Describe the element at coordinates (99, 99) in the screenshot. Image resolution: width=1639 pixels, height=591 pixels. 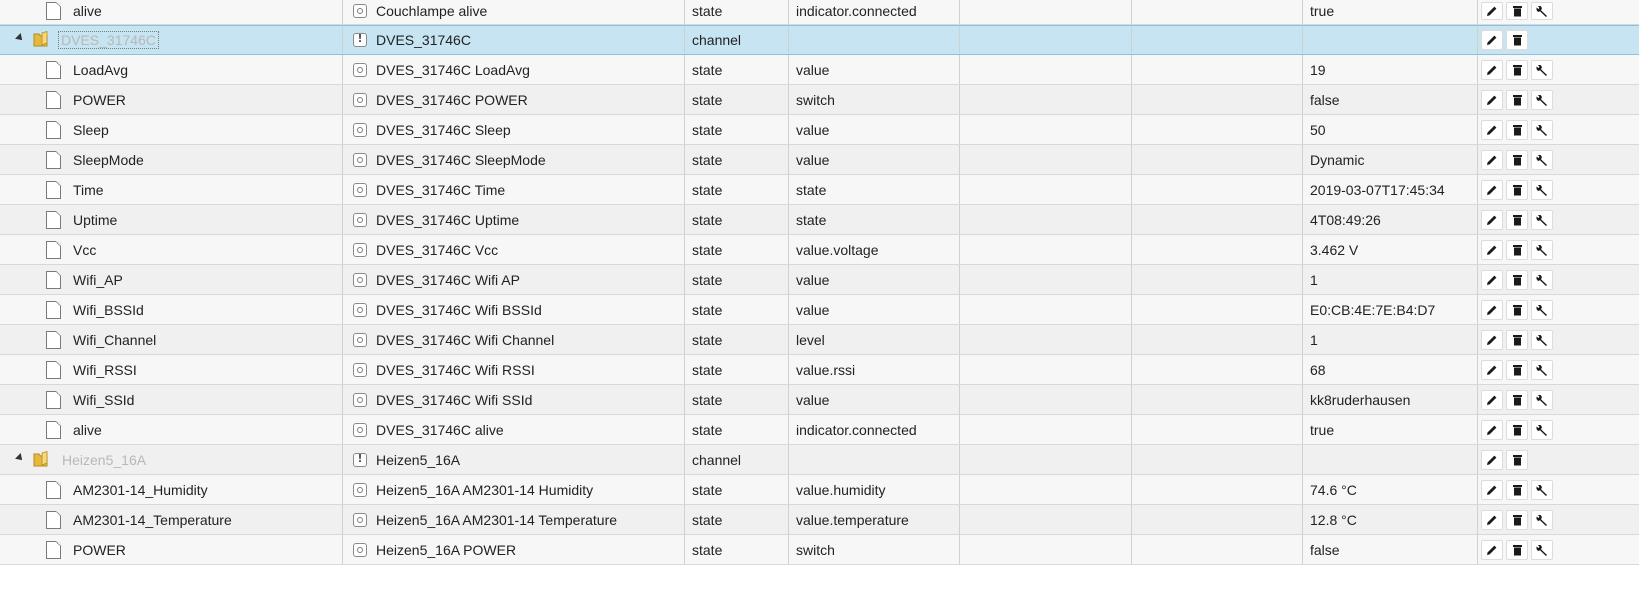
I see `object-id: POWER` at that location.